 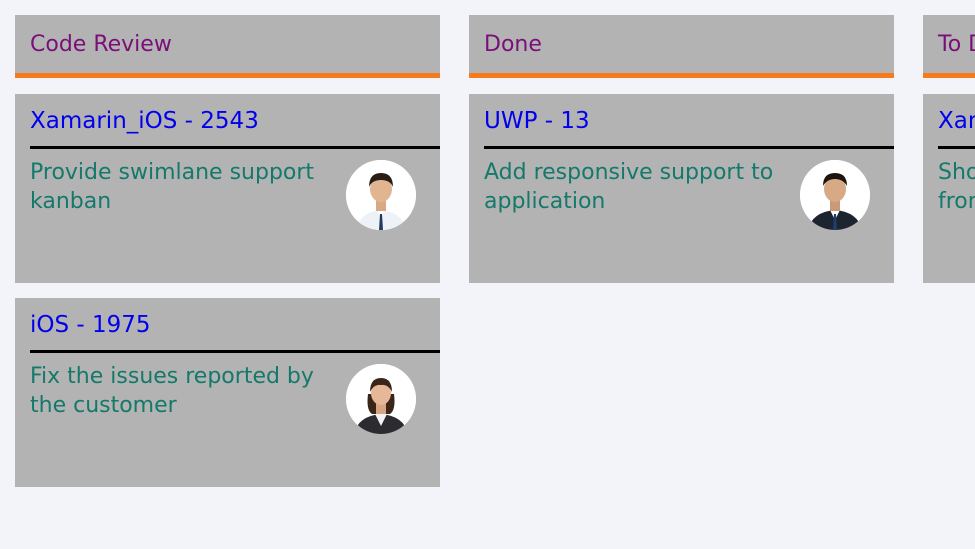 I want to click on column-header-title: To Do, so click(x=956, y=44).